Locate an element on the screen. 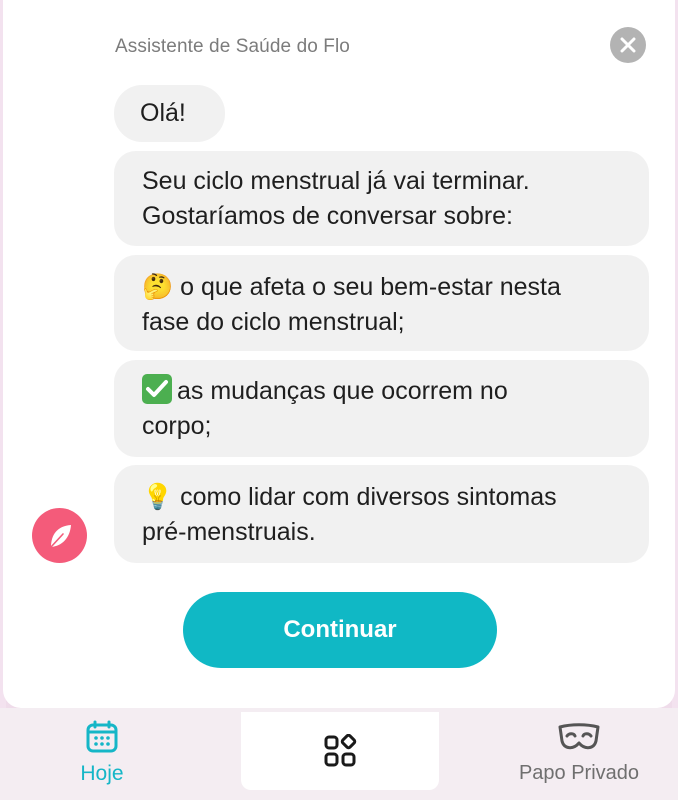 This screenshot has width=678, height=800. message-text-line: como lidar com diversos sintomas is located at coordinates (368, 497).